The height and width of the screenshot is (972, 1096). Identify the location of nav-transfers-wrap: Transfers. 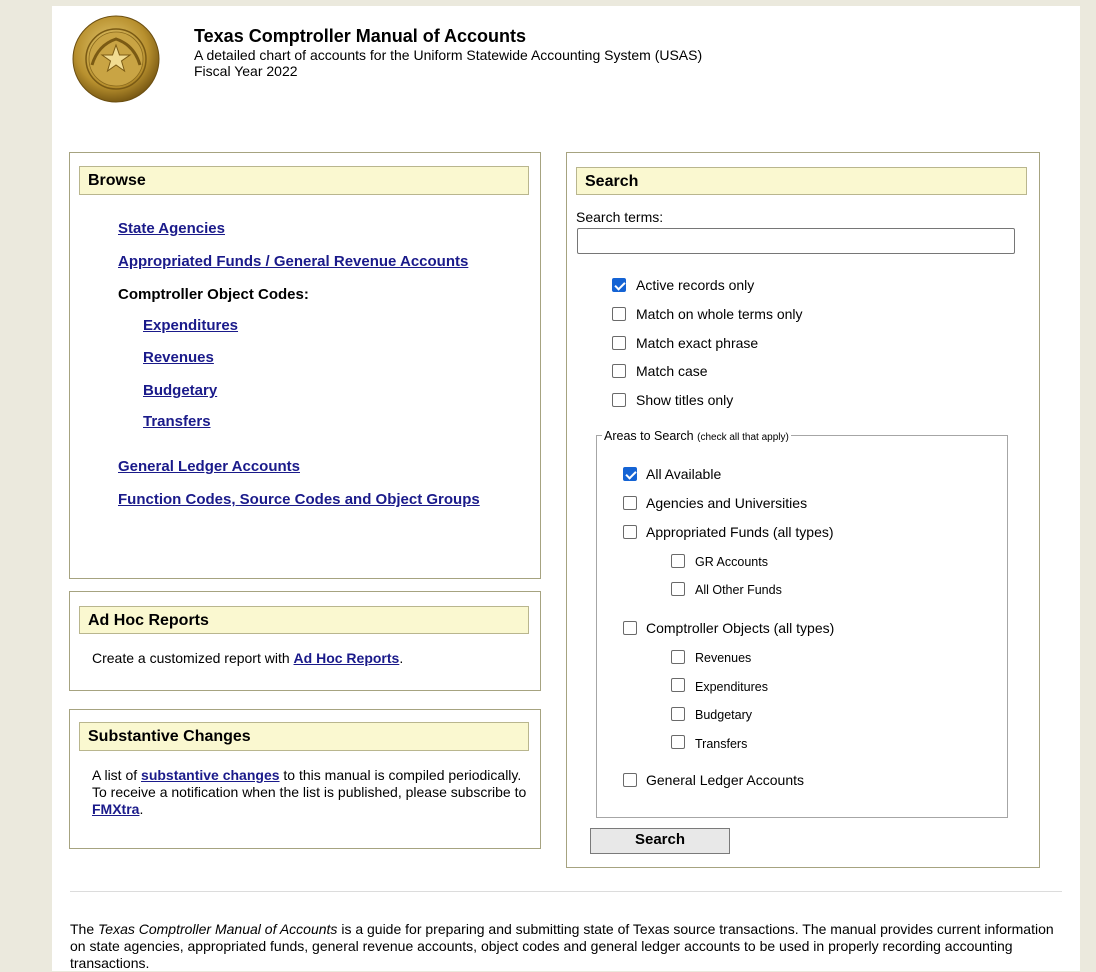
(177, 421).